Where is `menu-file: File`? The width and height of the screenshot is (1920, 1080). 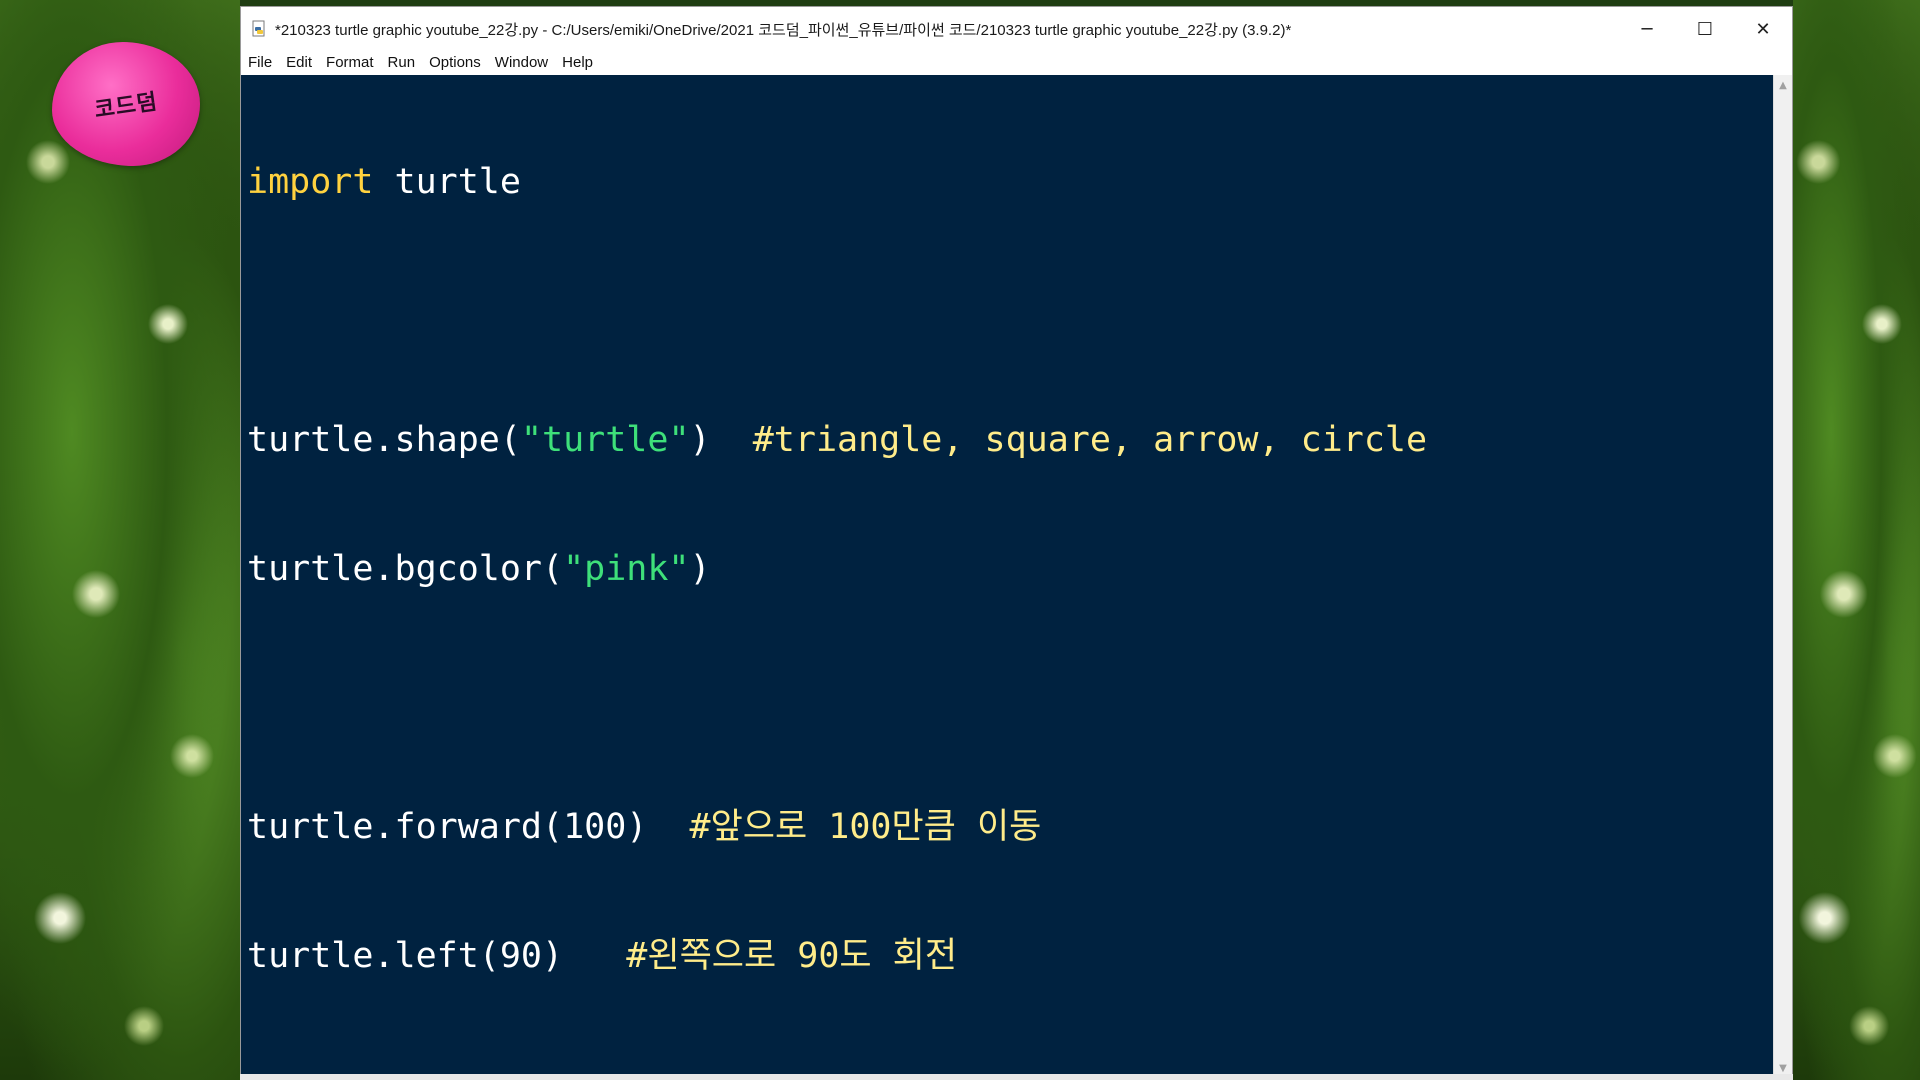 menu-file: File is located at coordinates (260, 63).